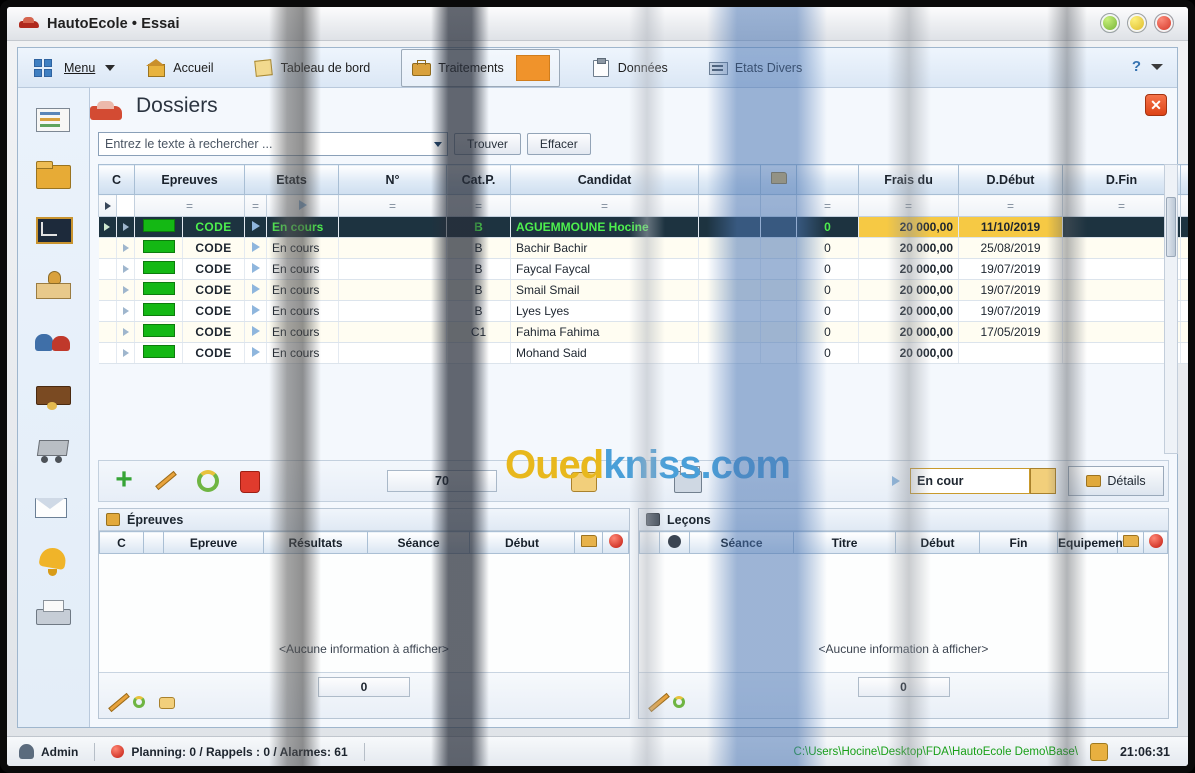 The height and width of the screenshot is (773, 1195). What do you see at coordinates (605, 205) in the screenshot?
I see `filter-candidat: =` at bounding box center [605, 205].